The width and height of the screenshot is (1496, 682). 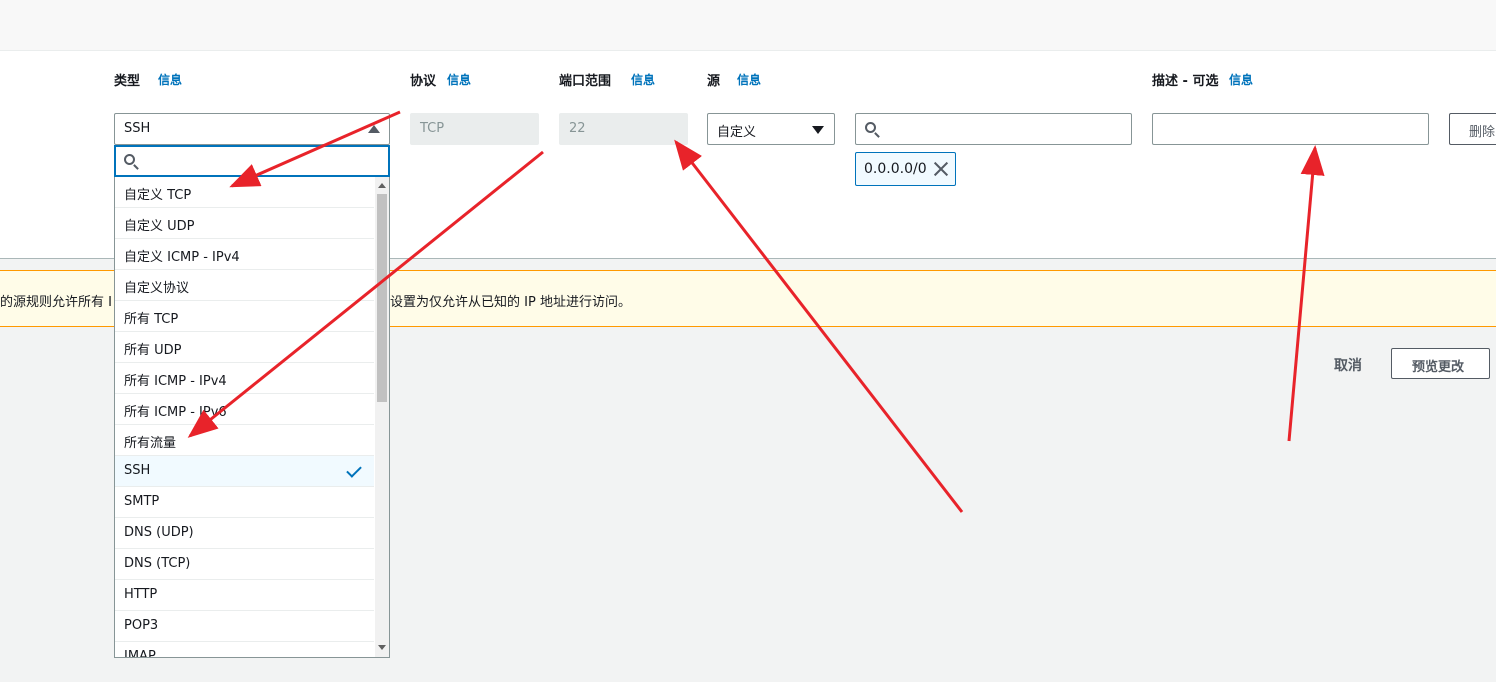 What do you see at coordinates (244, 502) in the screenshot?
I see `dropdown-option: SMTP` at bounding box center [244, 502].